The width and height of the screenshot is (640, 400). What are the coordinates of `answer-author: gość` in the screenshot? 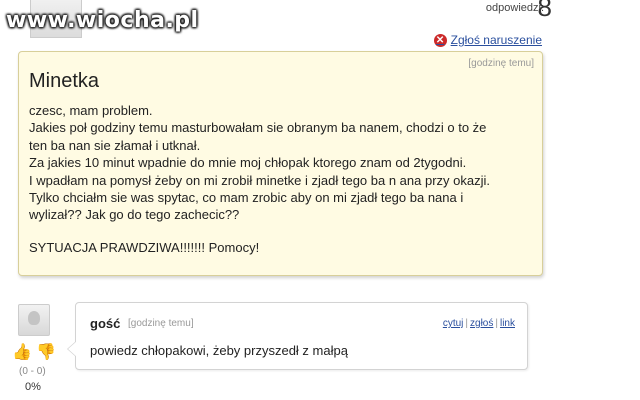 It's located at (105, 323).